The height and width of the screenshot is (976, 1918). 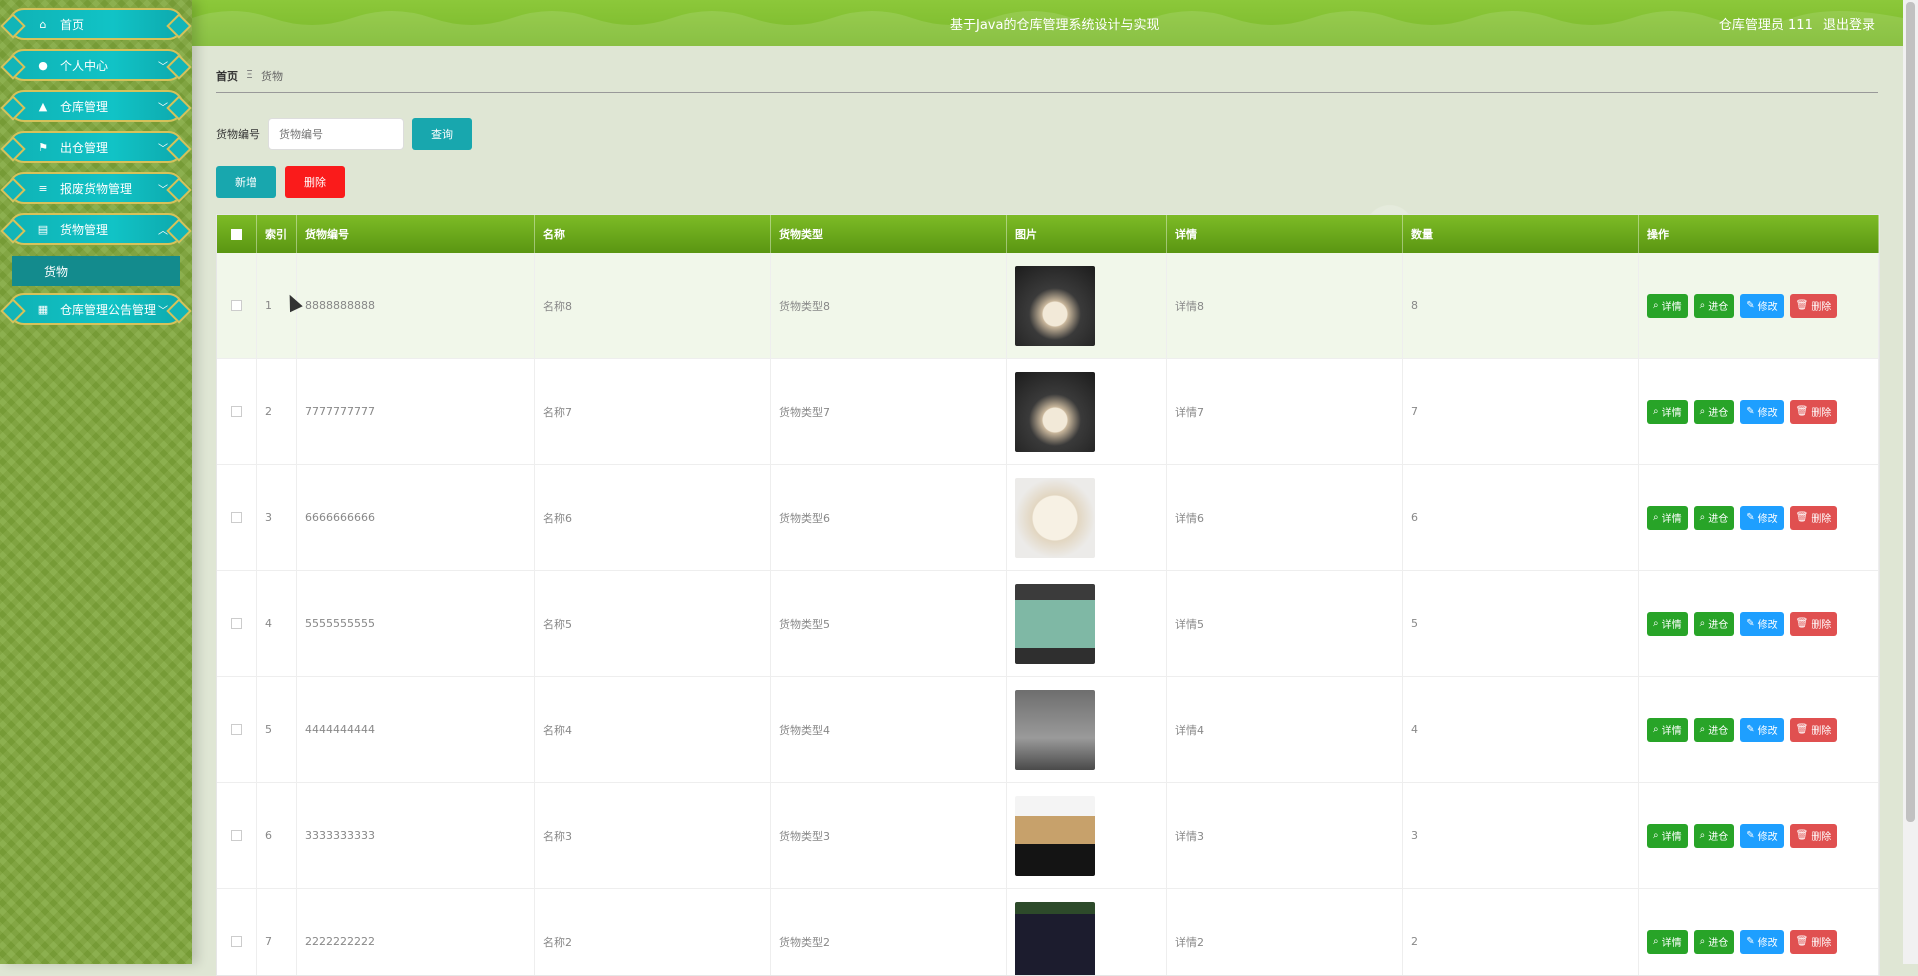 What do you see at coordinates (96, 271) in the screenshot?
I see `sidebar-subitem-goods: 货物` at bounding box center [96, 271].